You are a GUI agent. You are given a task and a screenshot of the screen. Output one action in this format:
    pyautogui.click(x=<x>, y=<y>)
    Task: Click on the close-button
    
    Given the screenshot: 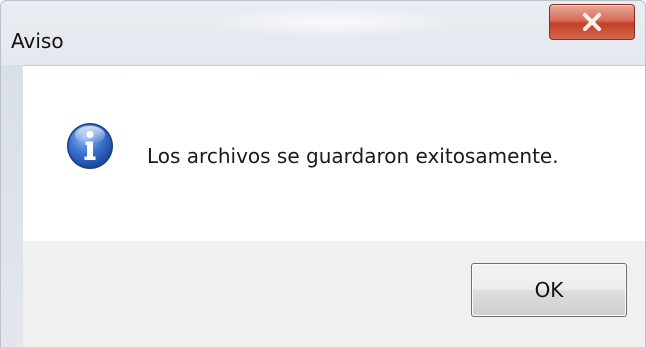 What is the action you would take?
    pyautogui.click(x=592, y=22)
    